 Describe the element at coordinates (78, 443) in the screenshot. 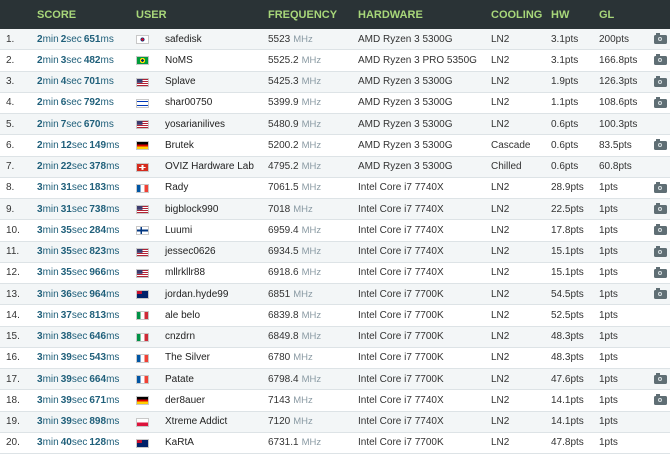

I see `score-link: 3 min 40 sec 128 ms` at that location.